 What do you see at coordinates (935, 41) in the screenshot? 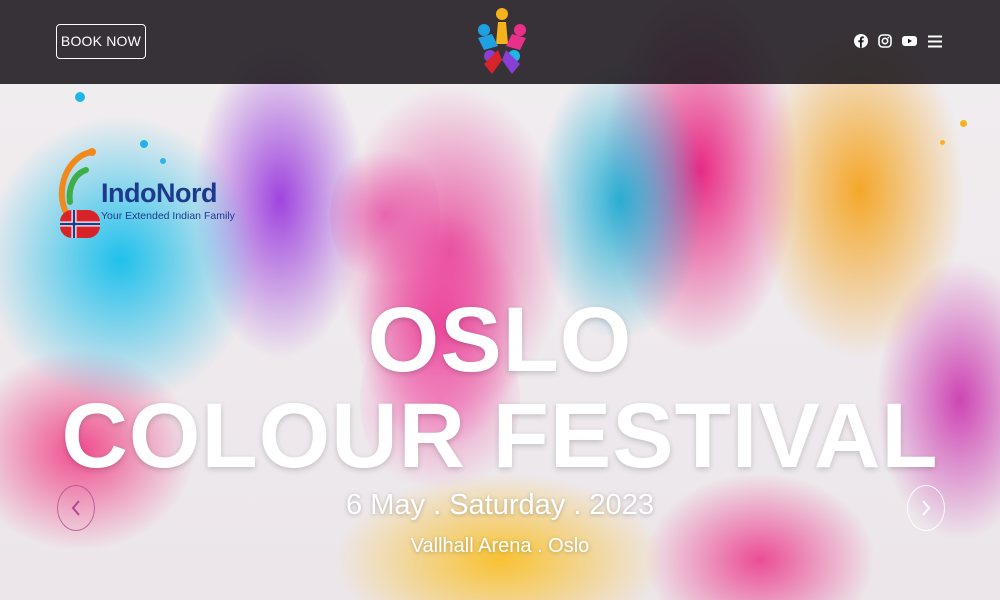
I see `hamburger-menu-icon` at bounding box center [935, 41].